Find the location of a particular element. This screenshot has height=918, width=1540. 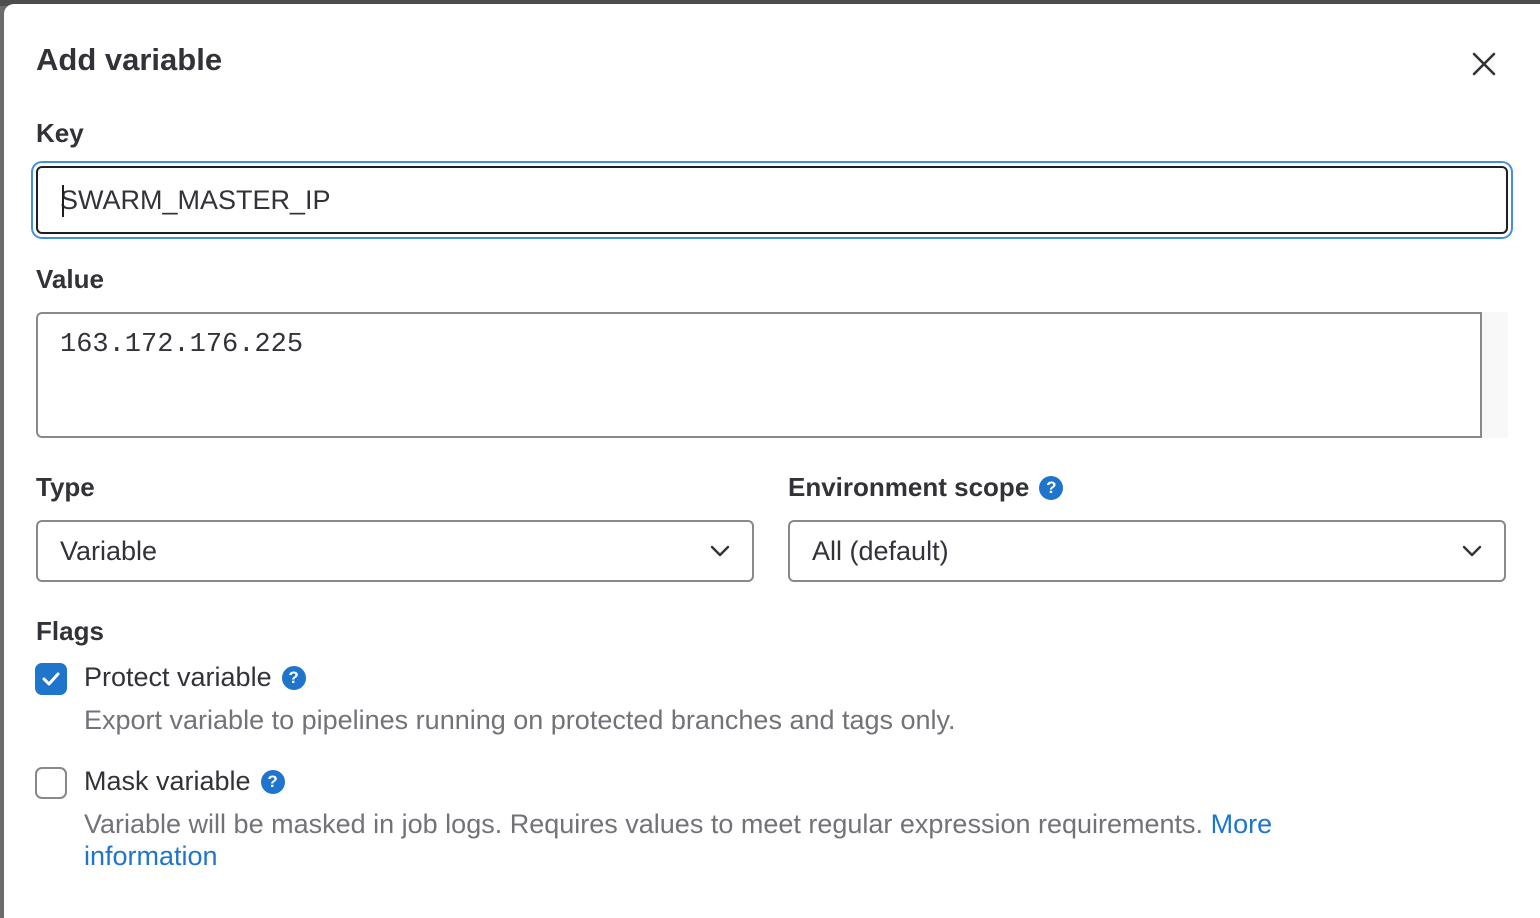

flags-label: Flags is located at coordinates (70, 631).